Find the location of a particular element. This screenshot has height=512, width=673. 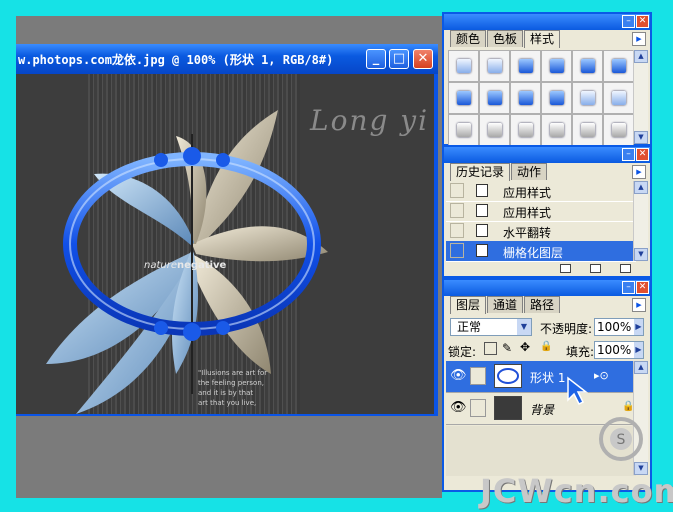

watermark-badge-icon: S is located at coordinates (621, 439).